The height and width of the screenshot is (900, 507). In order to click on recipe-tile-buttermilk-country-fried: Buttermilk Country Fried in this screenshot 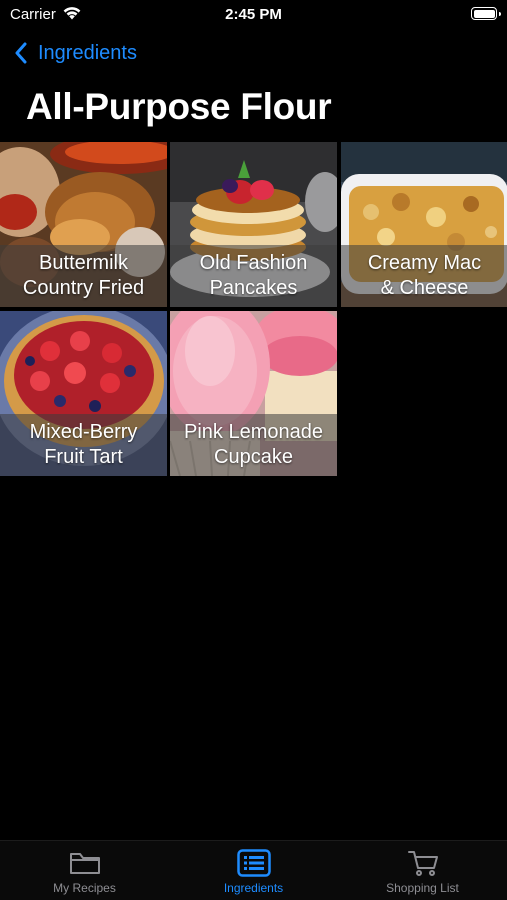, I will do `click(83, 224)`.